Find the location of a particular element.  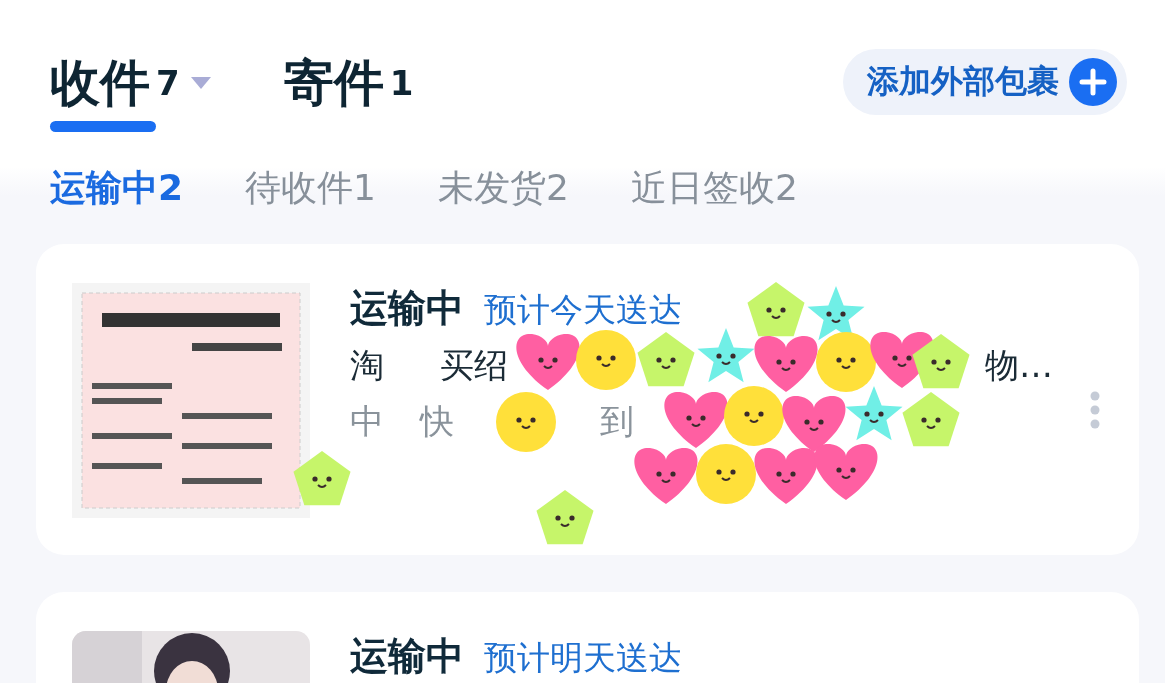

tab: 寄件 1 is located at coordinates (348, 90).